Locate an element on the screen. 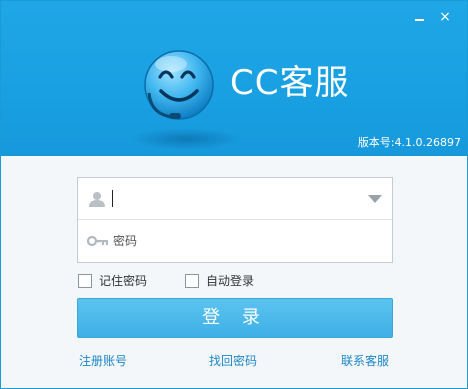  smiley-headset-icon is located at coordinates (179, 85).